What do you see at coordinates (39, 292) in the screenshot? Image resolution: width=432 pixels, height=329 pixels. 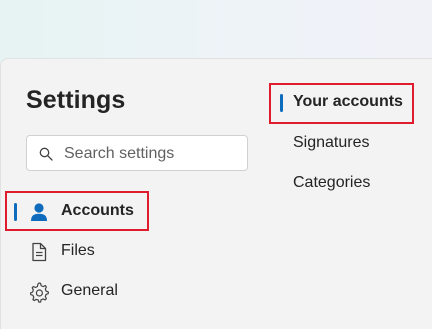 I see `gear-icon` at bounding box center [39, 292].